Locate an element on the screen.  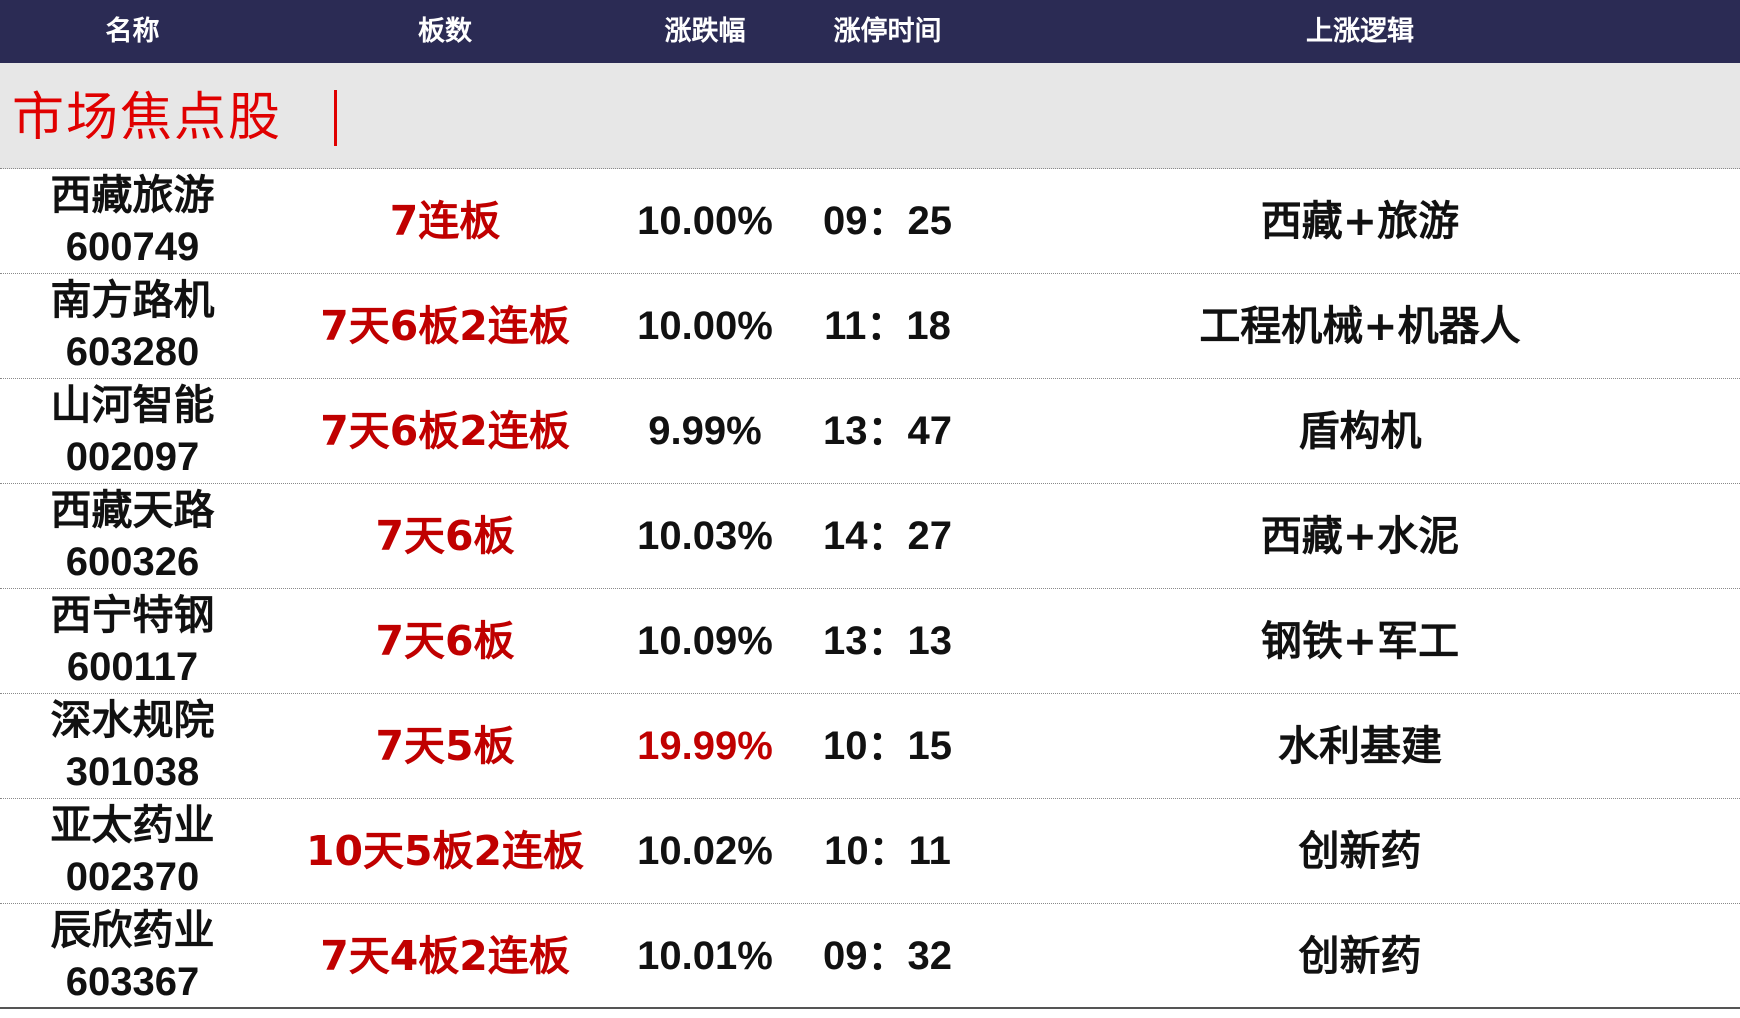
stock-code: 600749 is located at coordinates (132, 247).